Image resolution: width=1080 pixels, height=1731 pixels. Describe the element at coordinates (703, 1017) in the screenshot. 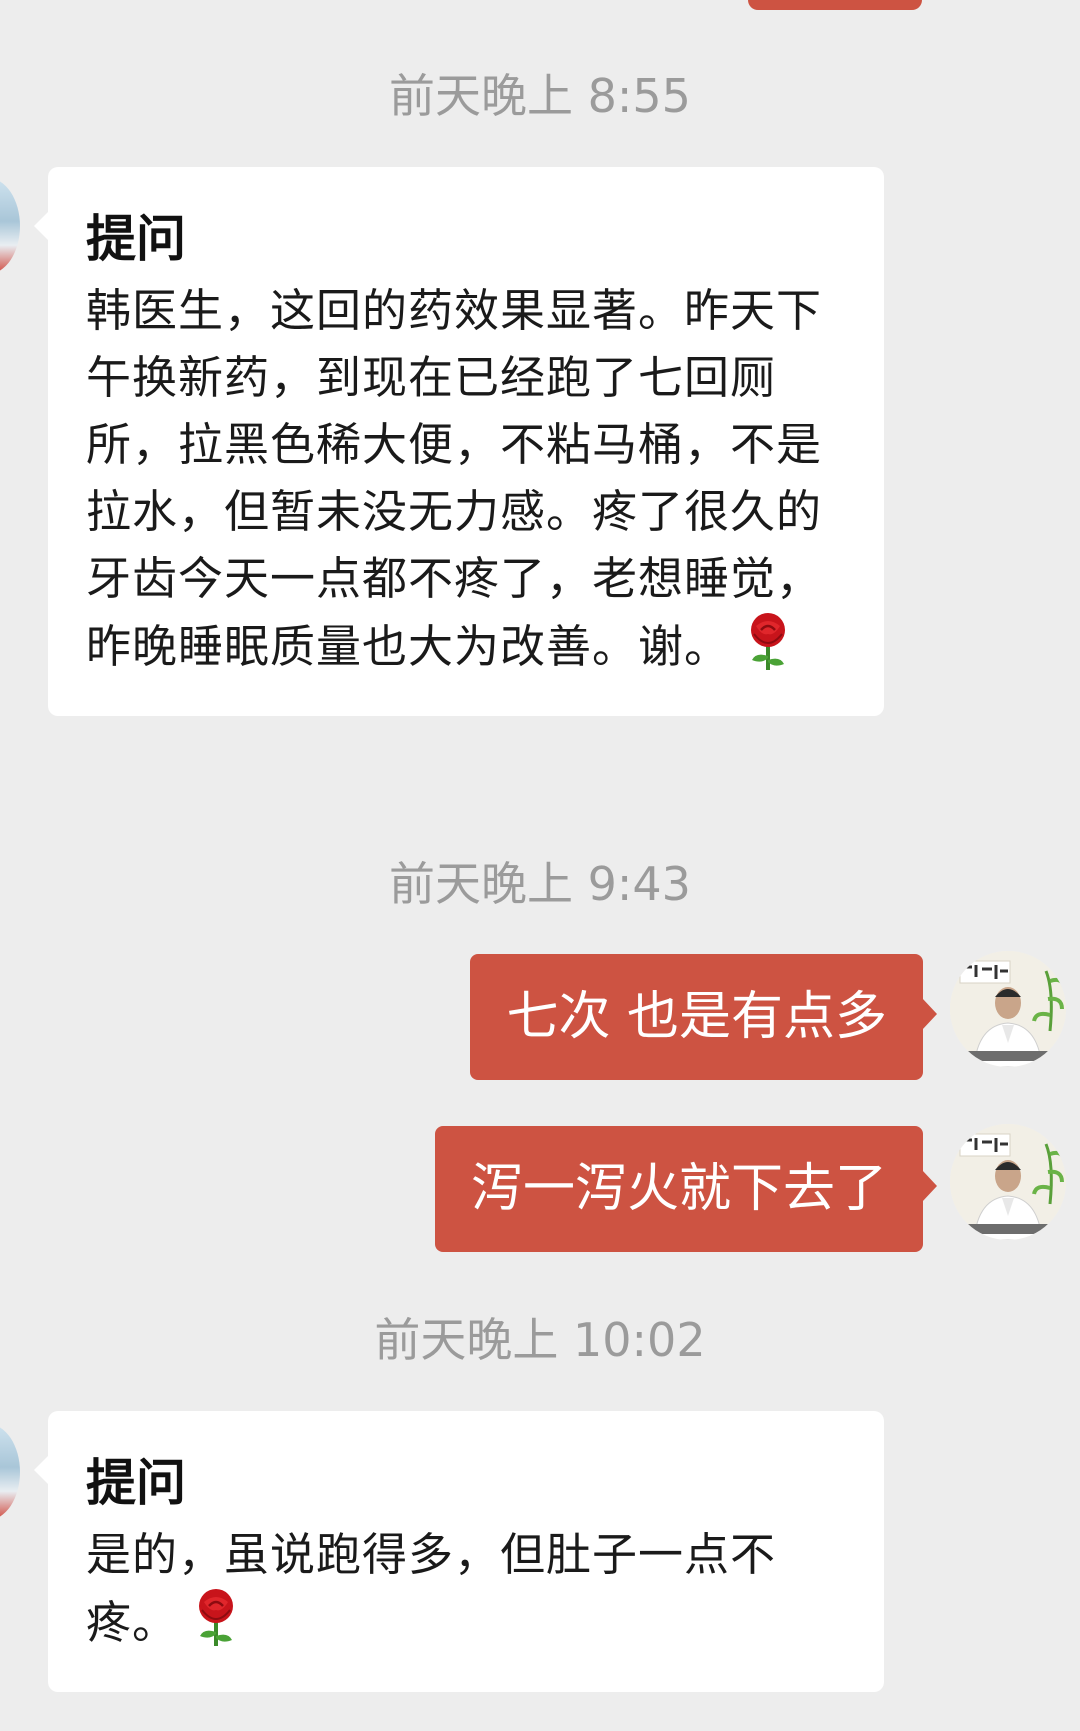

I see `outgoing-message-bubble: 七次 也是有点多` at that location.